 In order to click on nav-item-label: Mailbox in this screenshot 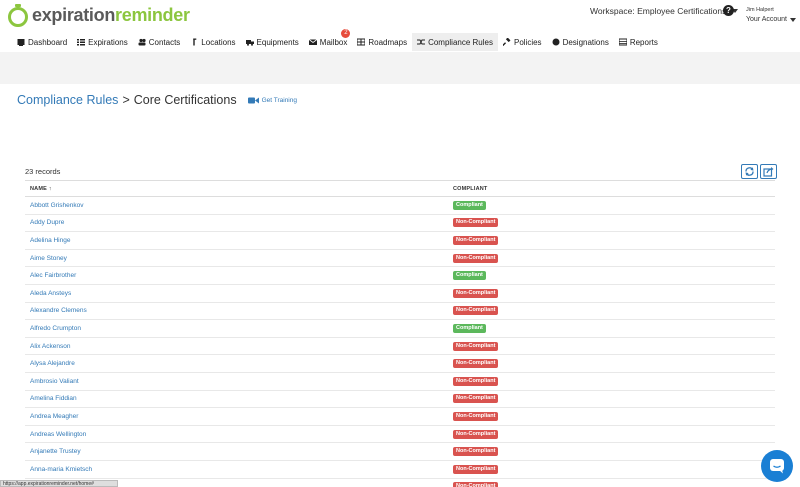, I will do `click(333, 42)`.